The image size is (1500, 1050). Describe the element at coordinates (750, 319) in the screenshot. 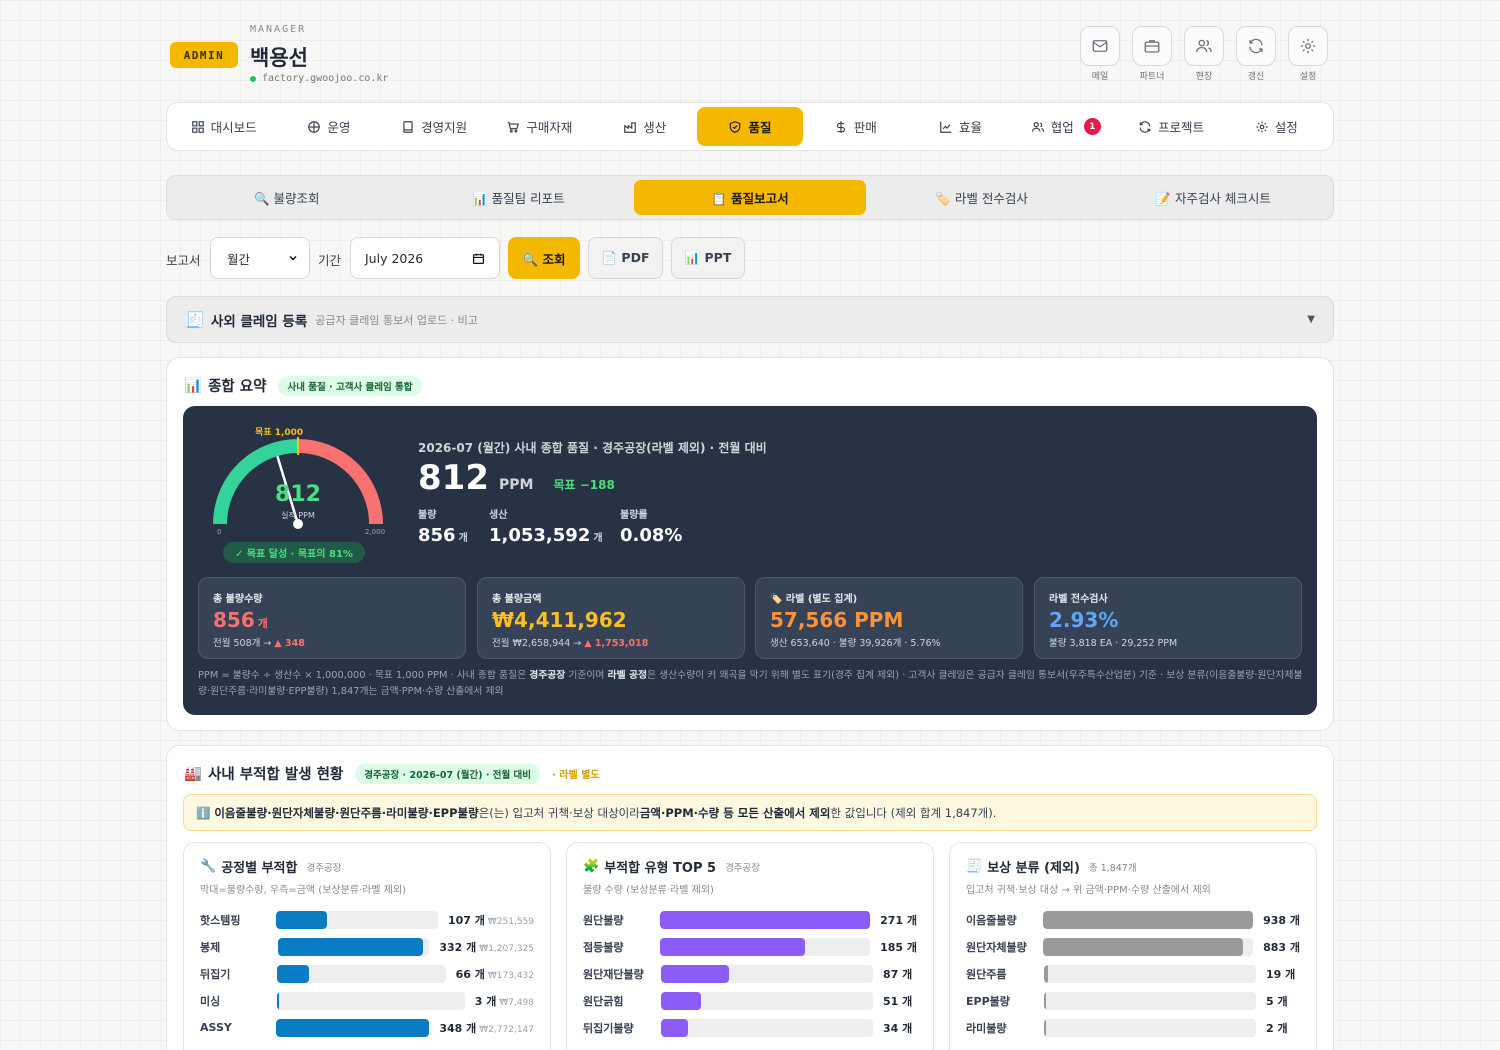

I see `claim-register-toggle: 🧾 사외 클레임 등록 공급자 클레임 통보서 업로드 · 비고 ▼` at that location.